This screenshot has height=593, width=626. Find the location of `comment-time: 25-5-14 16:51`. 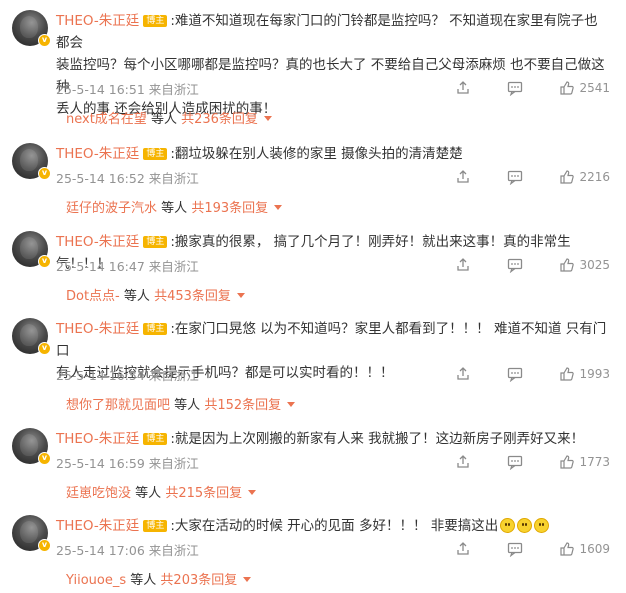

comment-time: 25-5-14 16:51 is located at coordinates (100, 89).